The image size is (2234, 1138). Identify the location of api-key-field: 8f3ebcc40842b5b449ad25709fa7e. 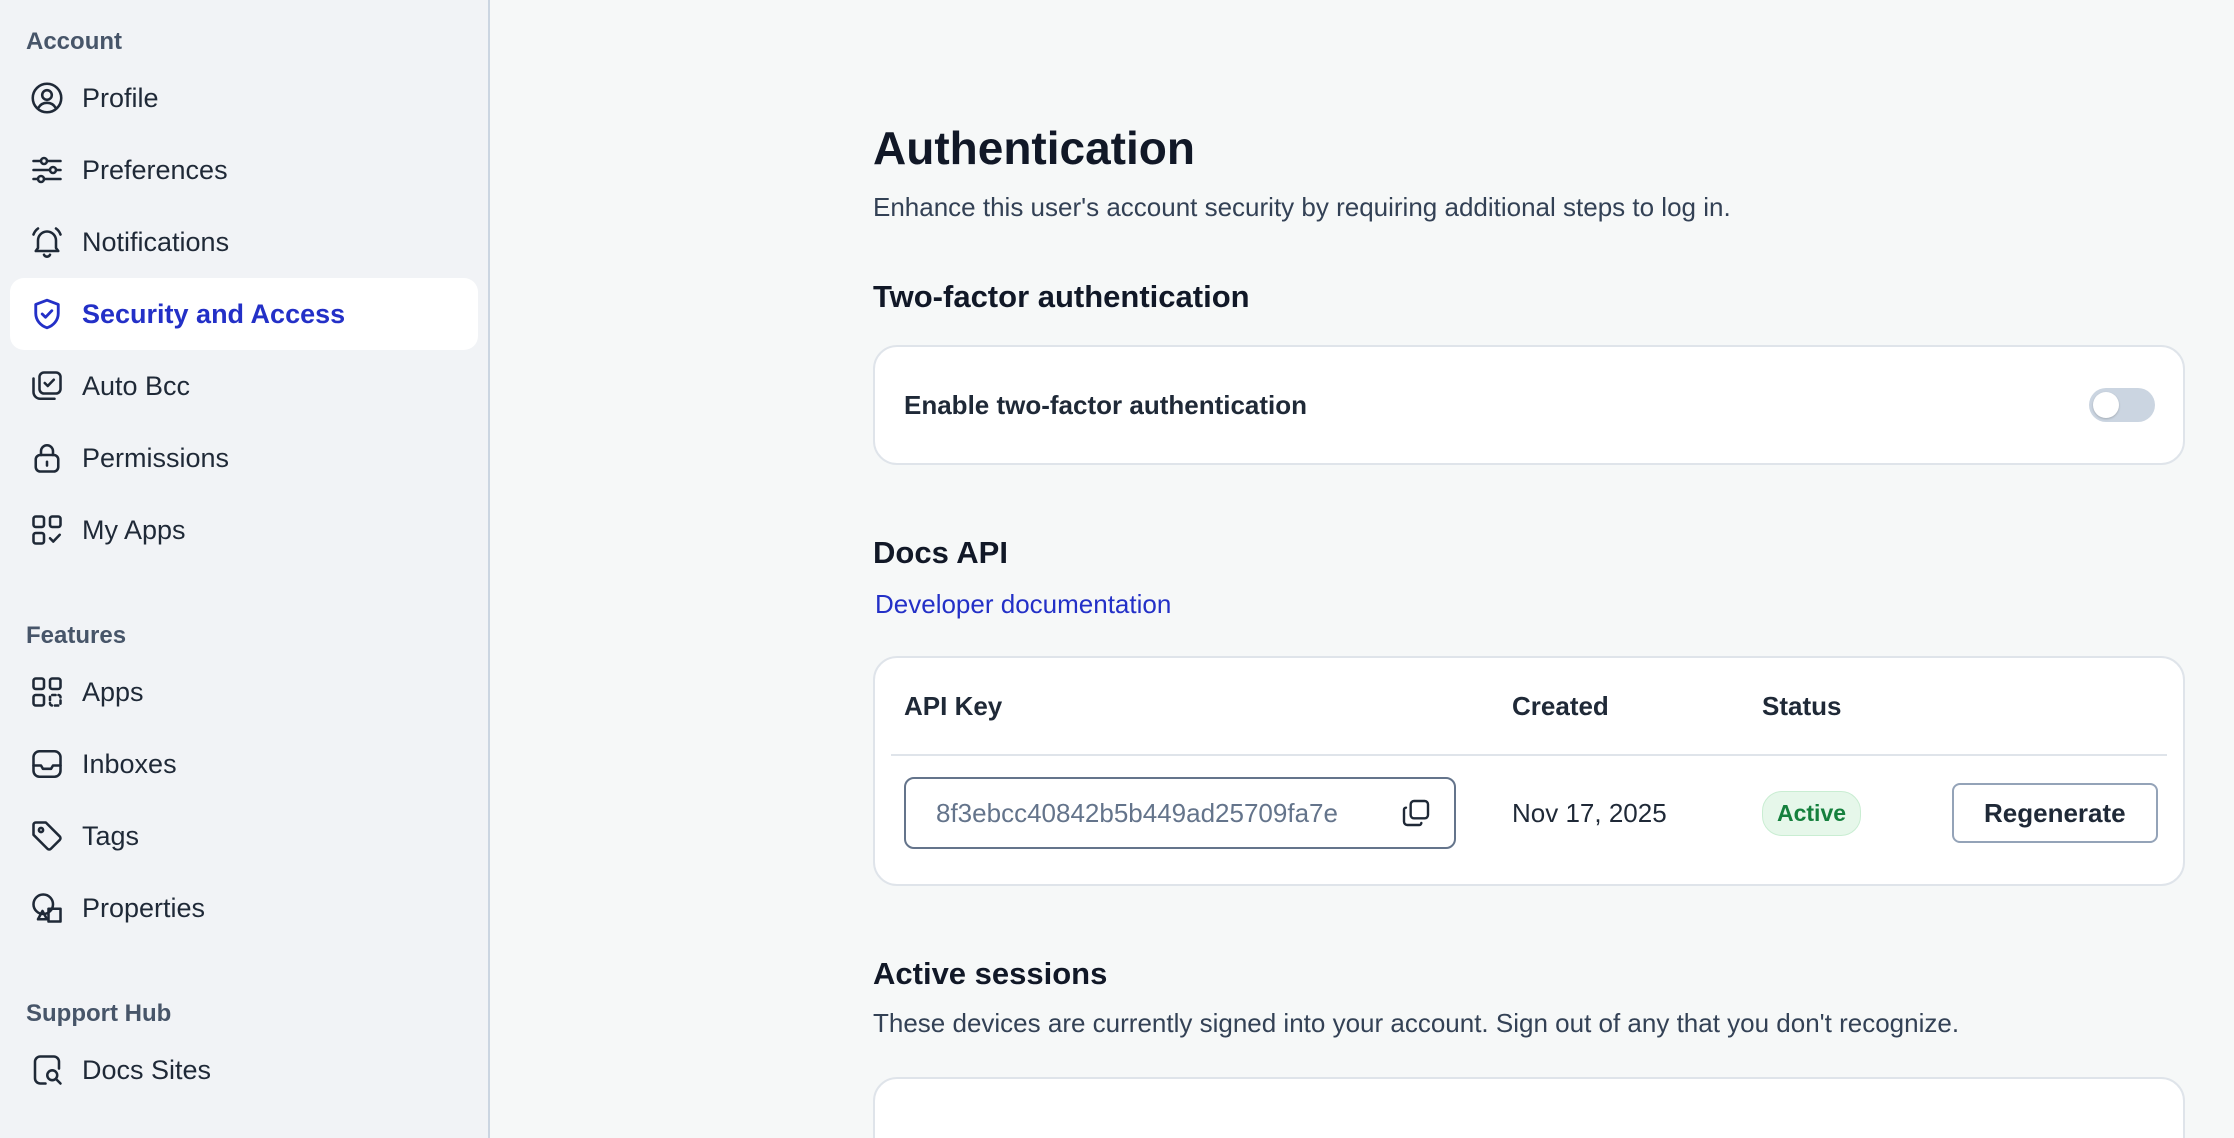
(1180, 813).